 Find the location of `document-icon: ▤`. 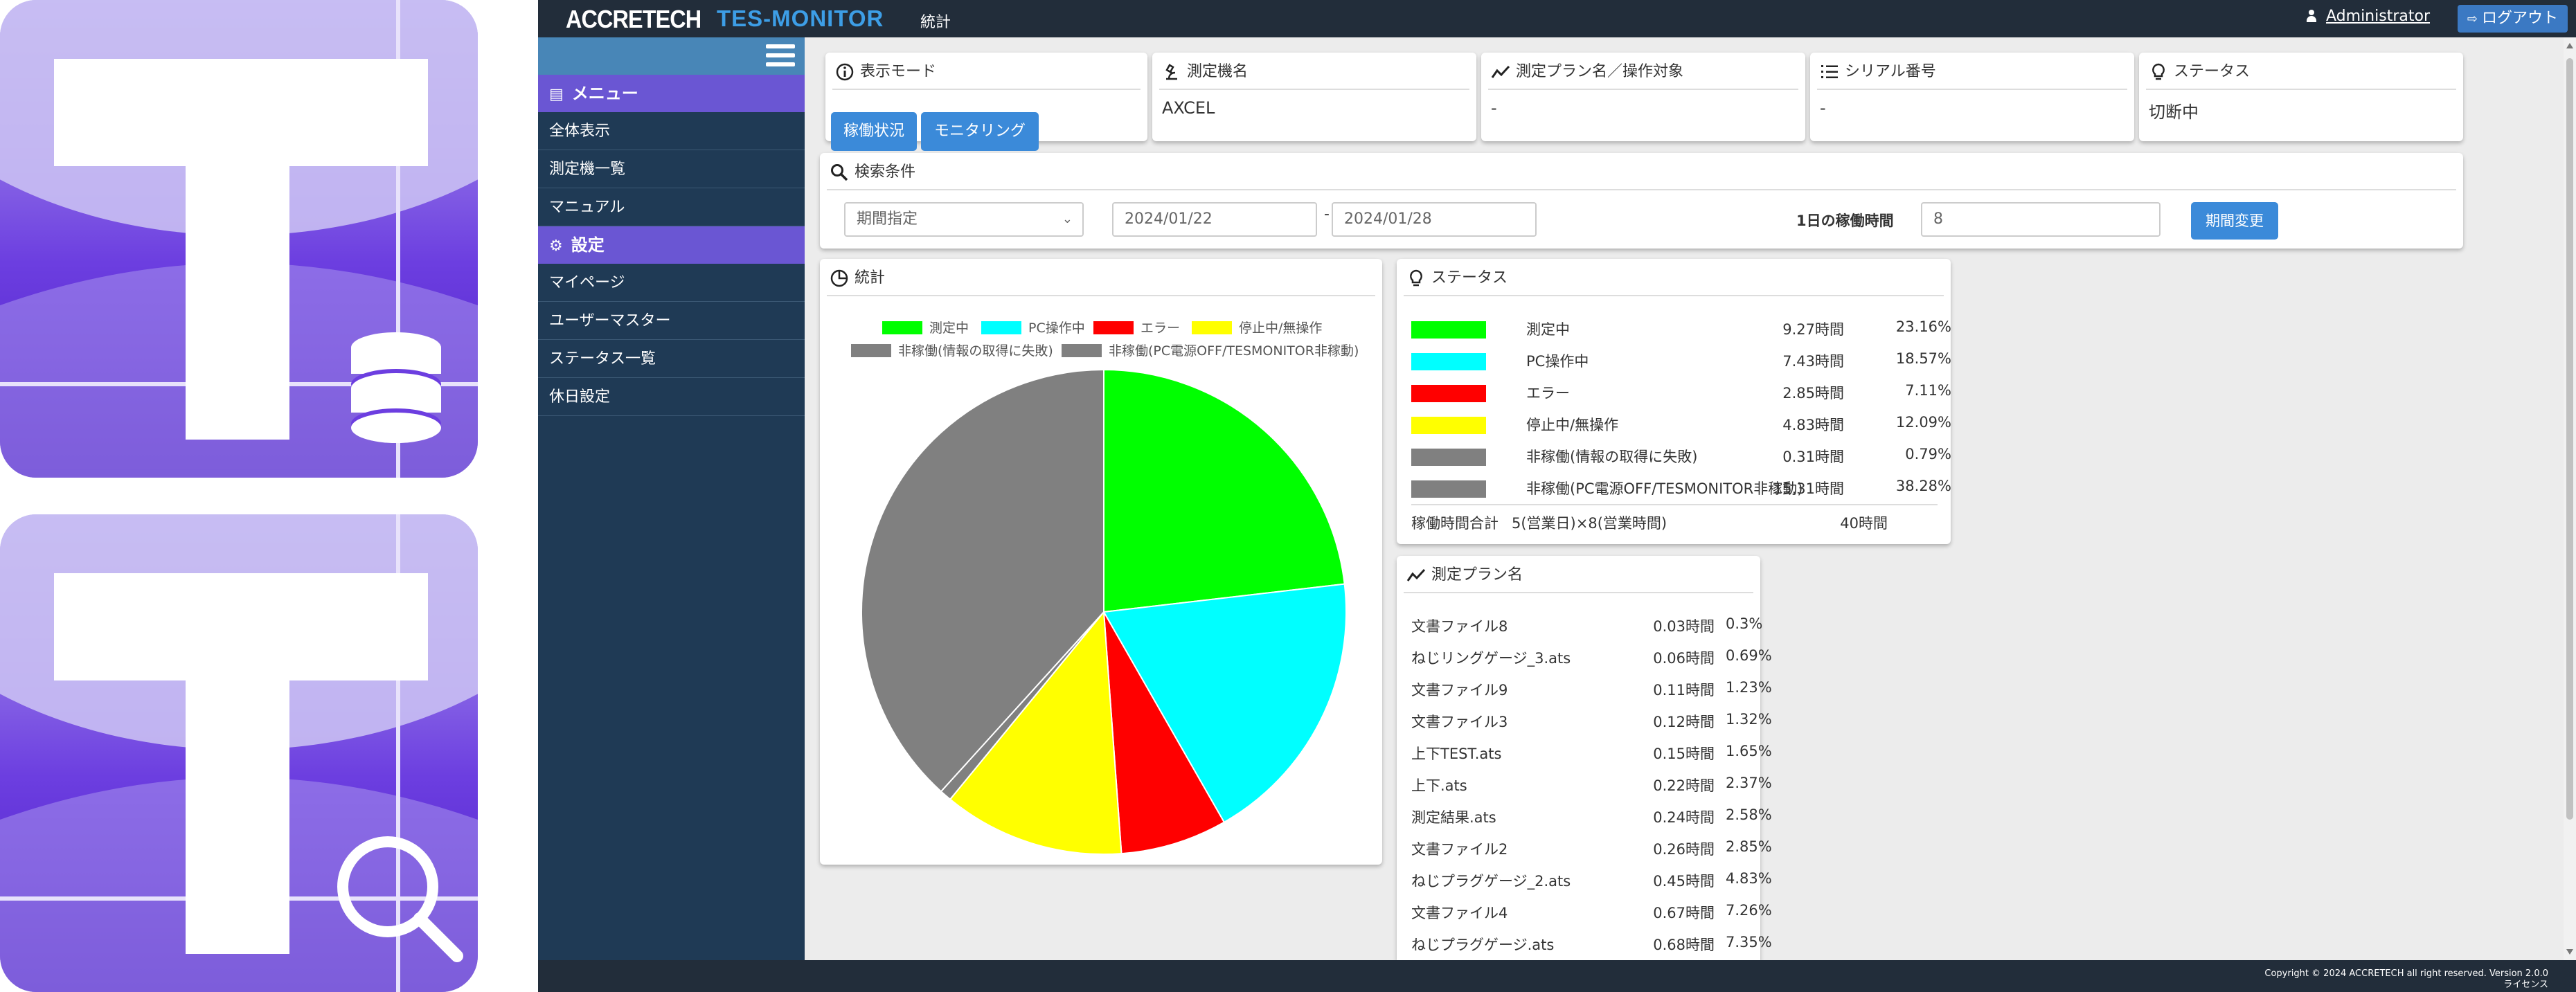

document-icon: ▤ is located at coordinates (556, 94).